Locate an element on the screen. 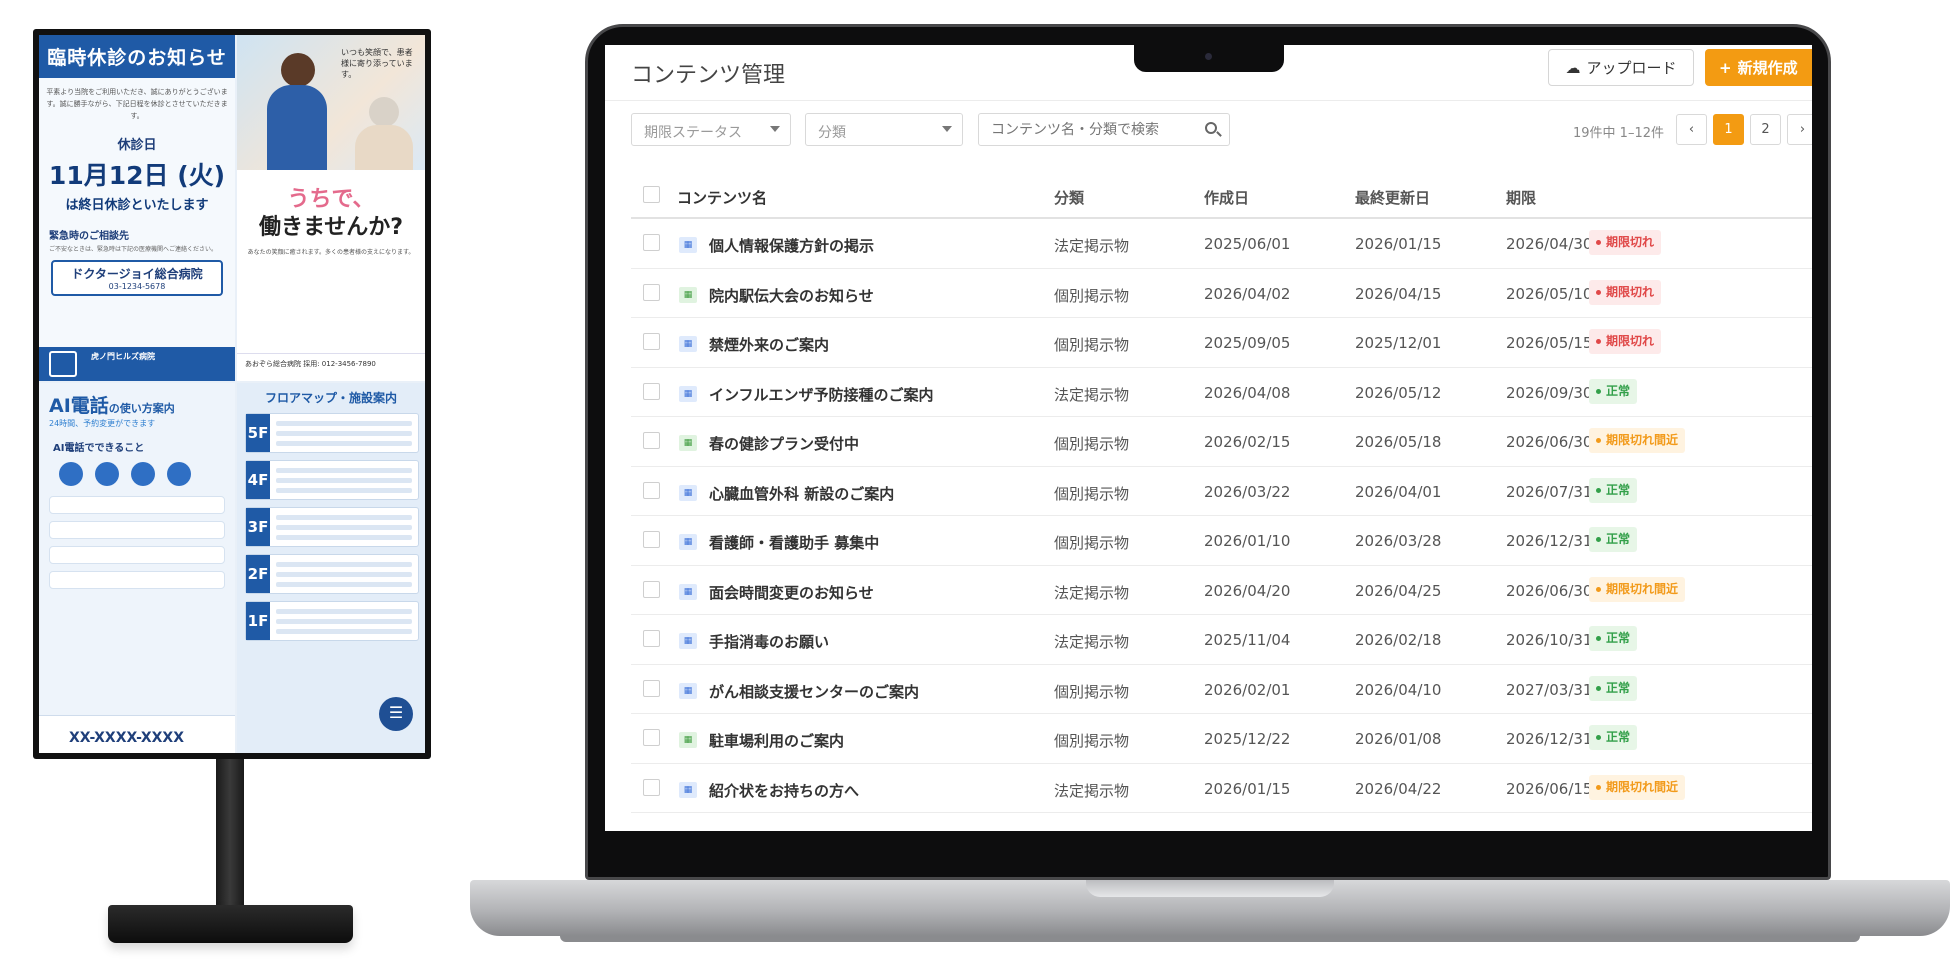 Image resolution: width=1950 pixels, height=966 pixels. content-name: 駐車場利用のご案内 is located at coordinates (776, 740).